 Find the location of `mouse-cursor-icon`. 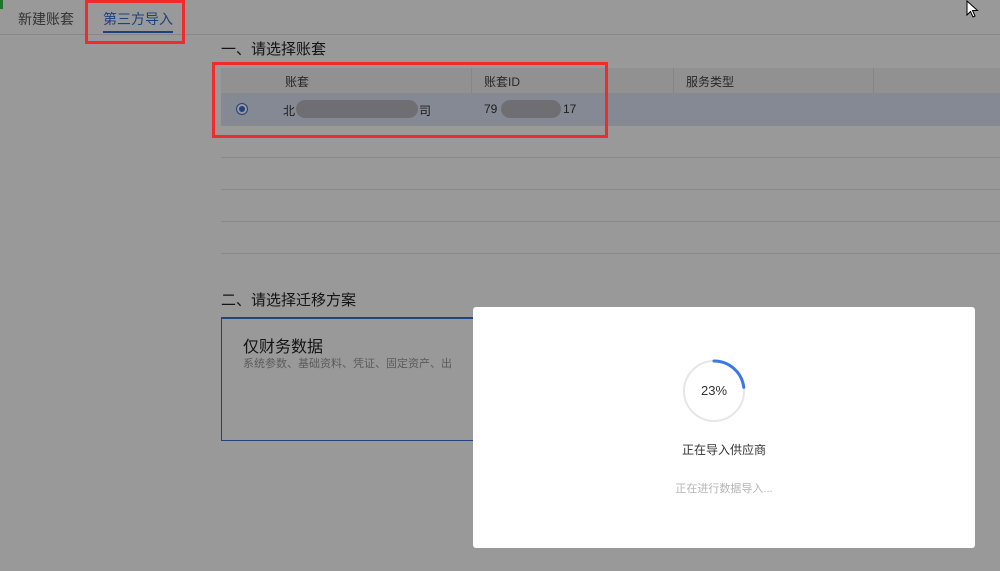

mouse-cursor-icon is located at coordinates (972, 9).